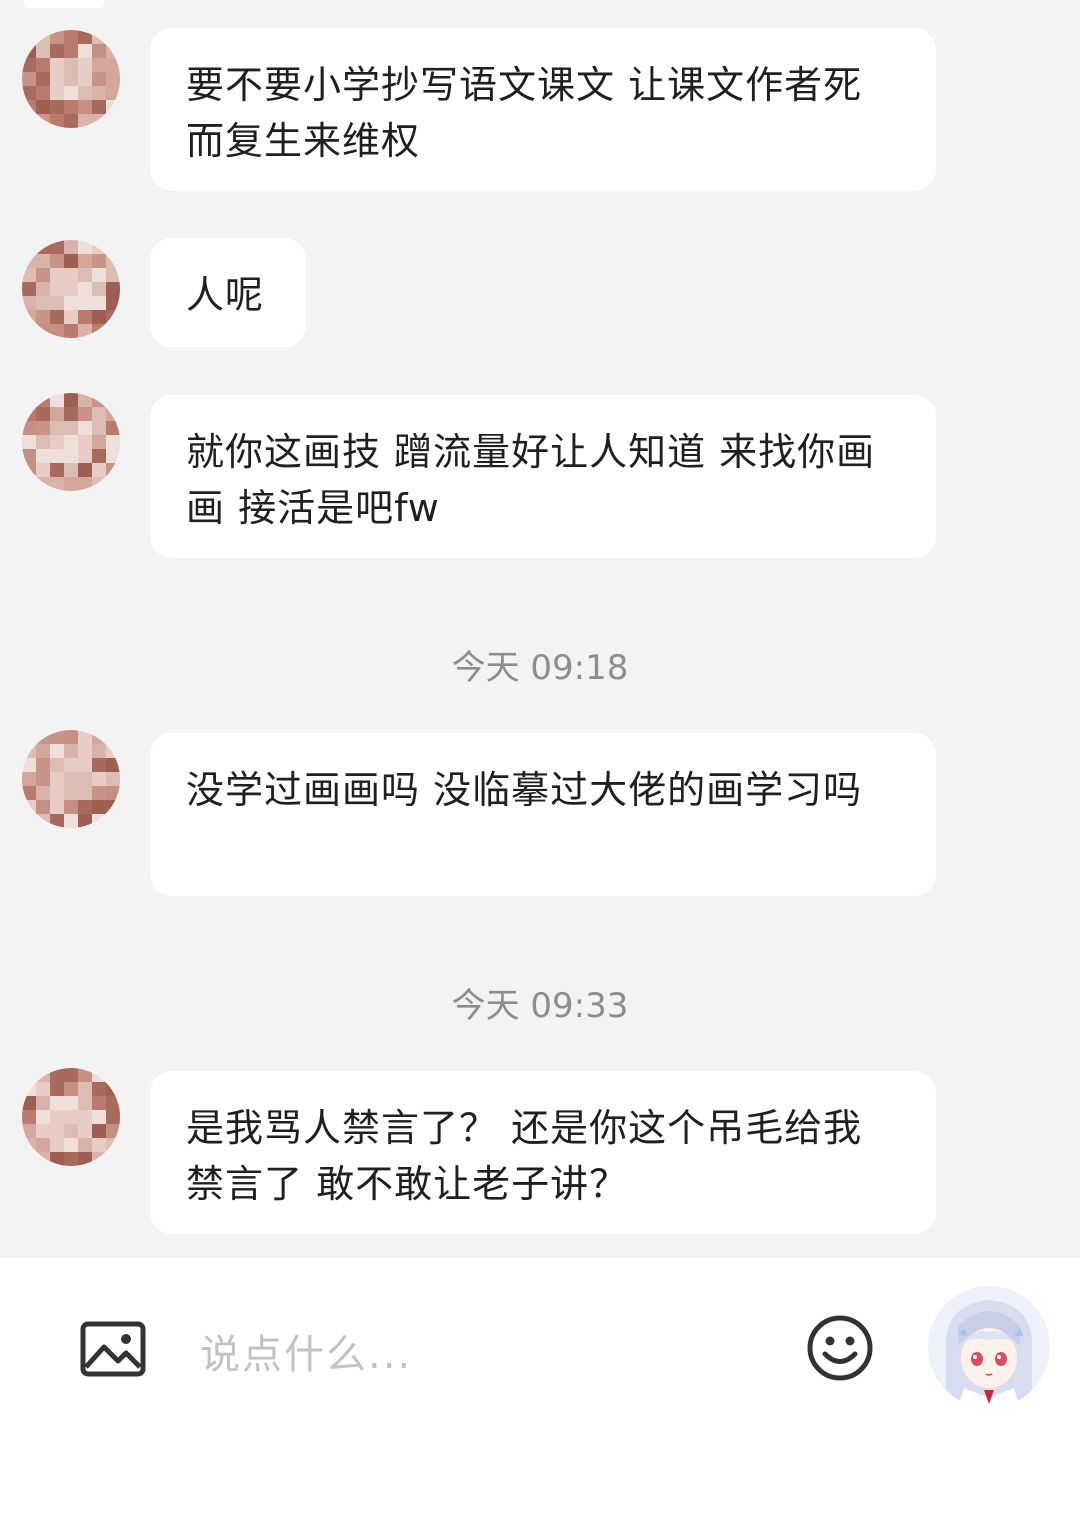 The height and width of the screenshot is (1523, 1080). I want to click on timestamp: 今天 09:33, so click(540, 1006).